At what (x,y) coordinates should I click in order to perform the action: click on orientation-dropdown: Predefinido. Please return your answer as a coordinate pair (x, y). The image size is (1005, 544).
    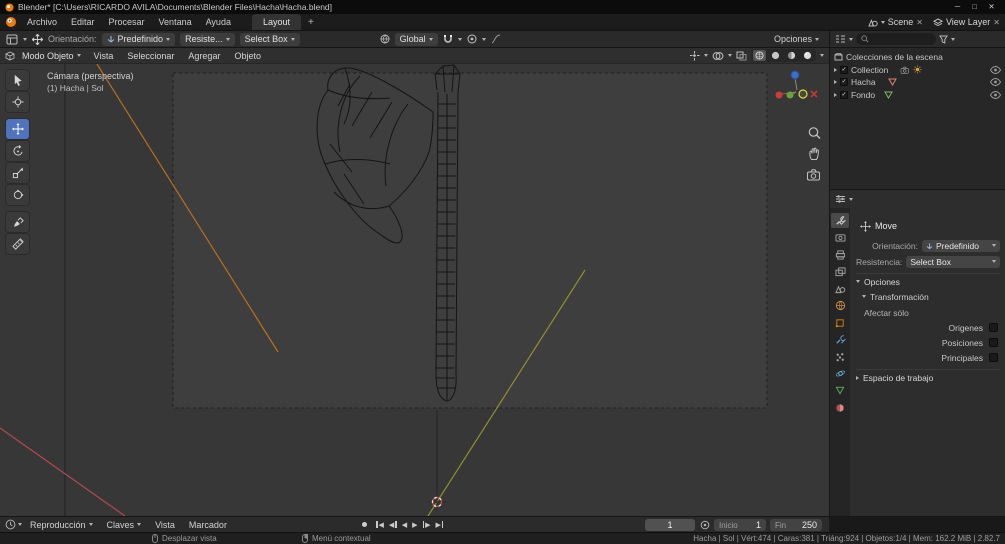
    Looking at the image, I should click on (138, 39).